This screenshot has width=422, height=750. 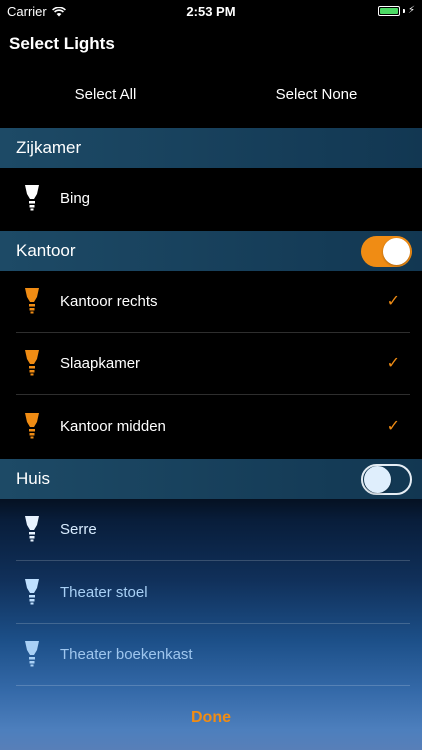 I want to click on light-name: Serre, so click(x=78, y=529).